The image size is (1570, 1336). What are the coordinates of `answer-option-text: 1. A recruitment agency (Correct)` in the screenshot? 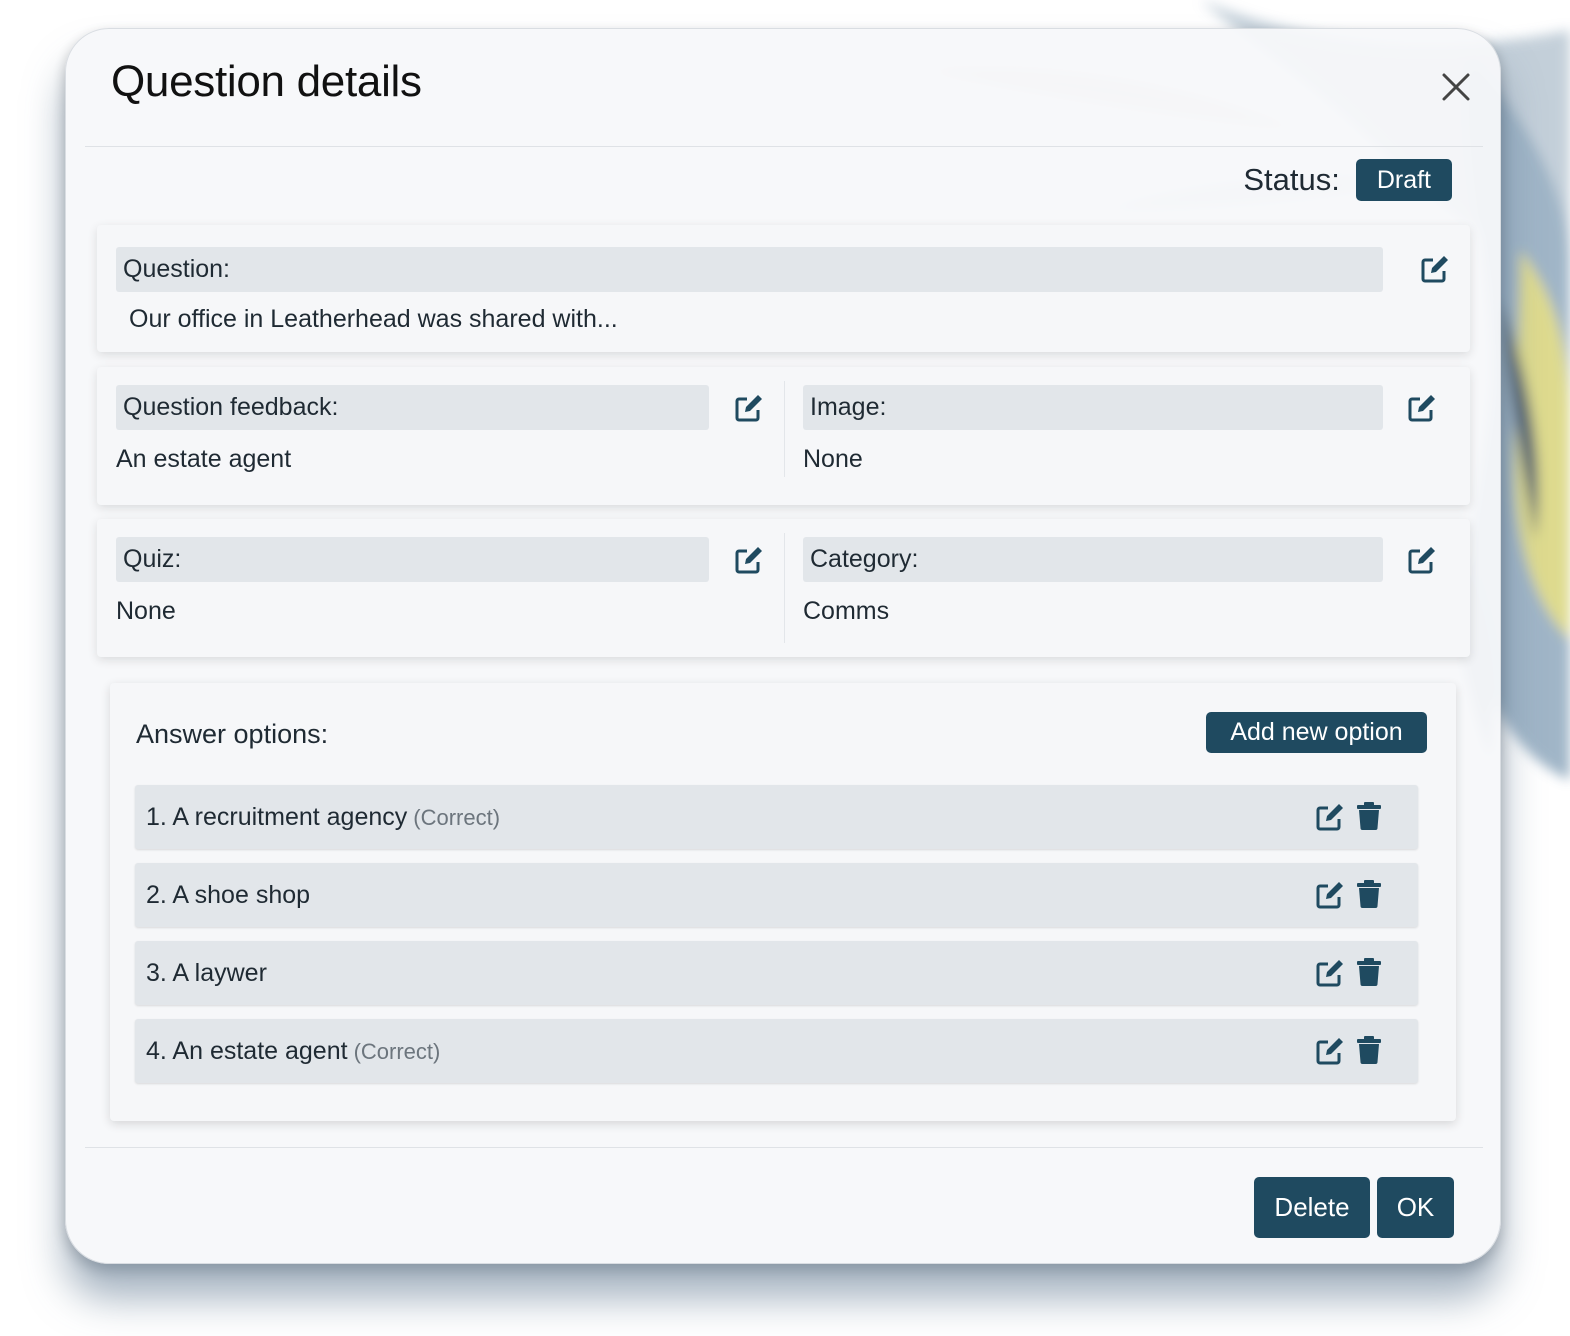 It's located at (323, 817).